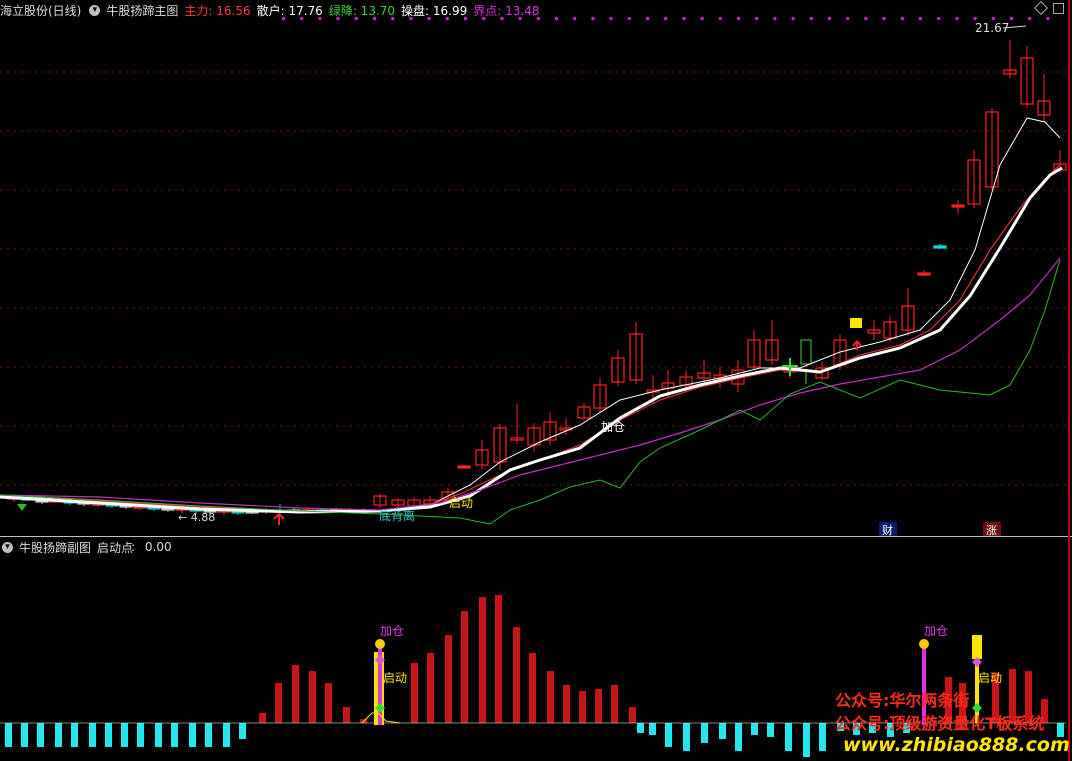 This screenshot has height=761, width=1072. Describe the element at coordinates (613, 427) in the screenshot. I see `add-position-label: 加仓` at that location.